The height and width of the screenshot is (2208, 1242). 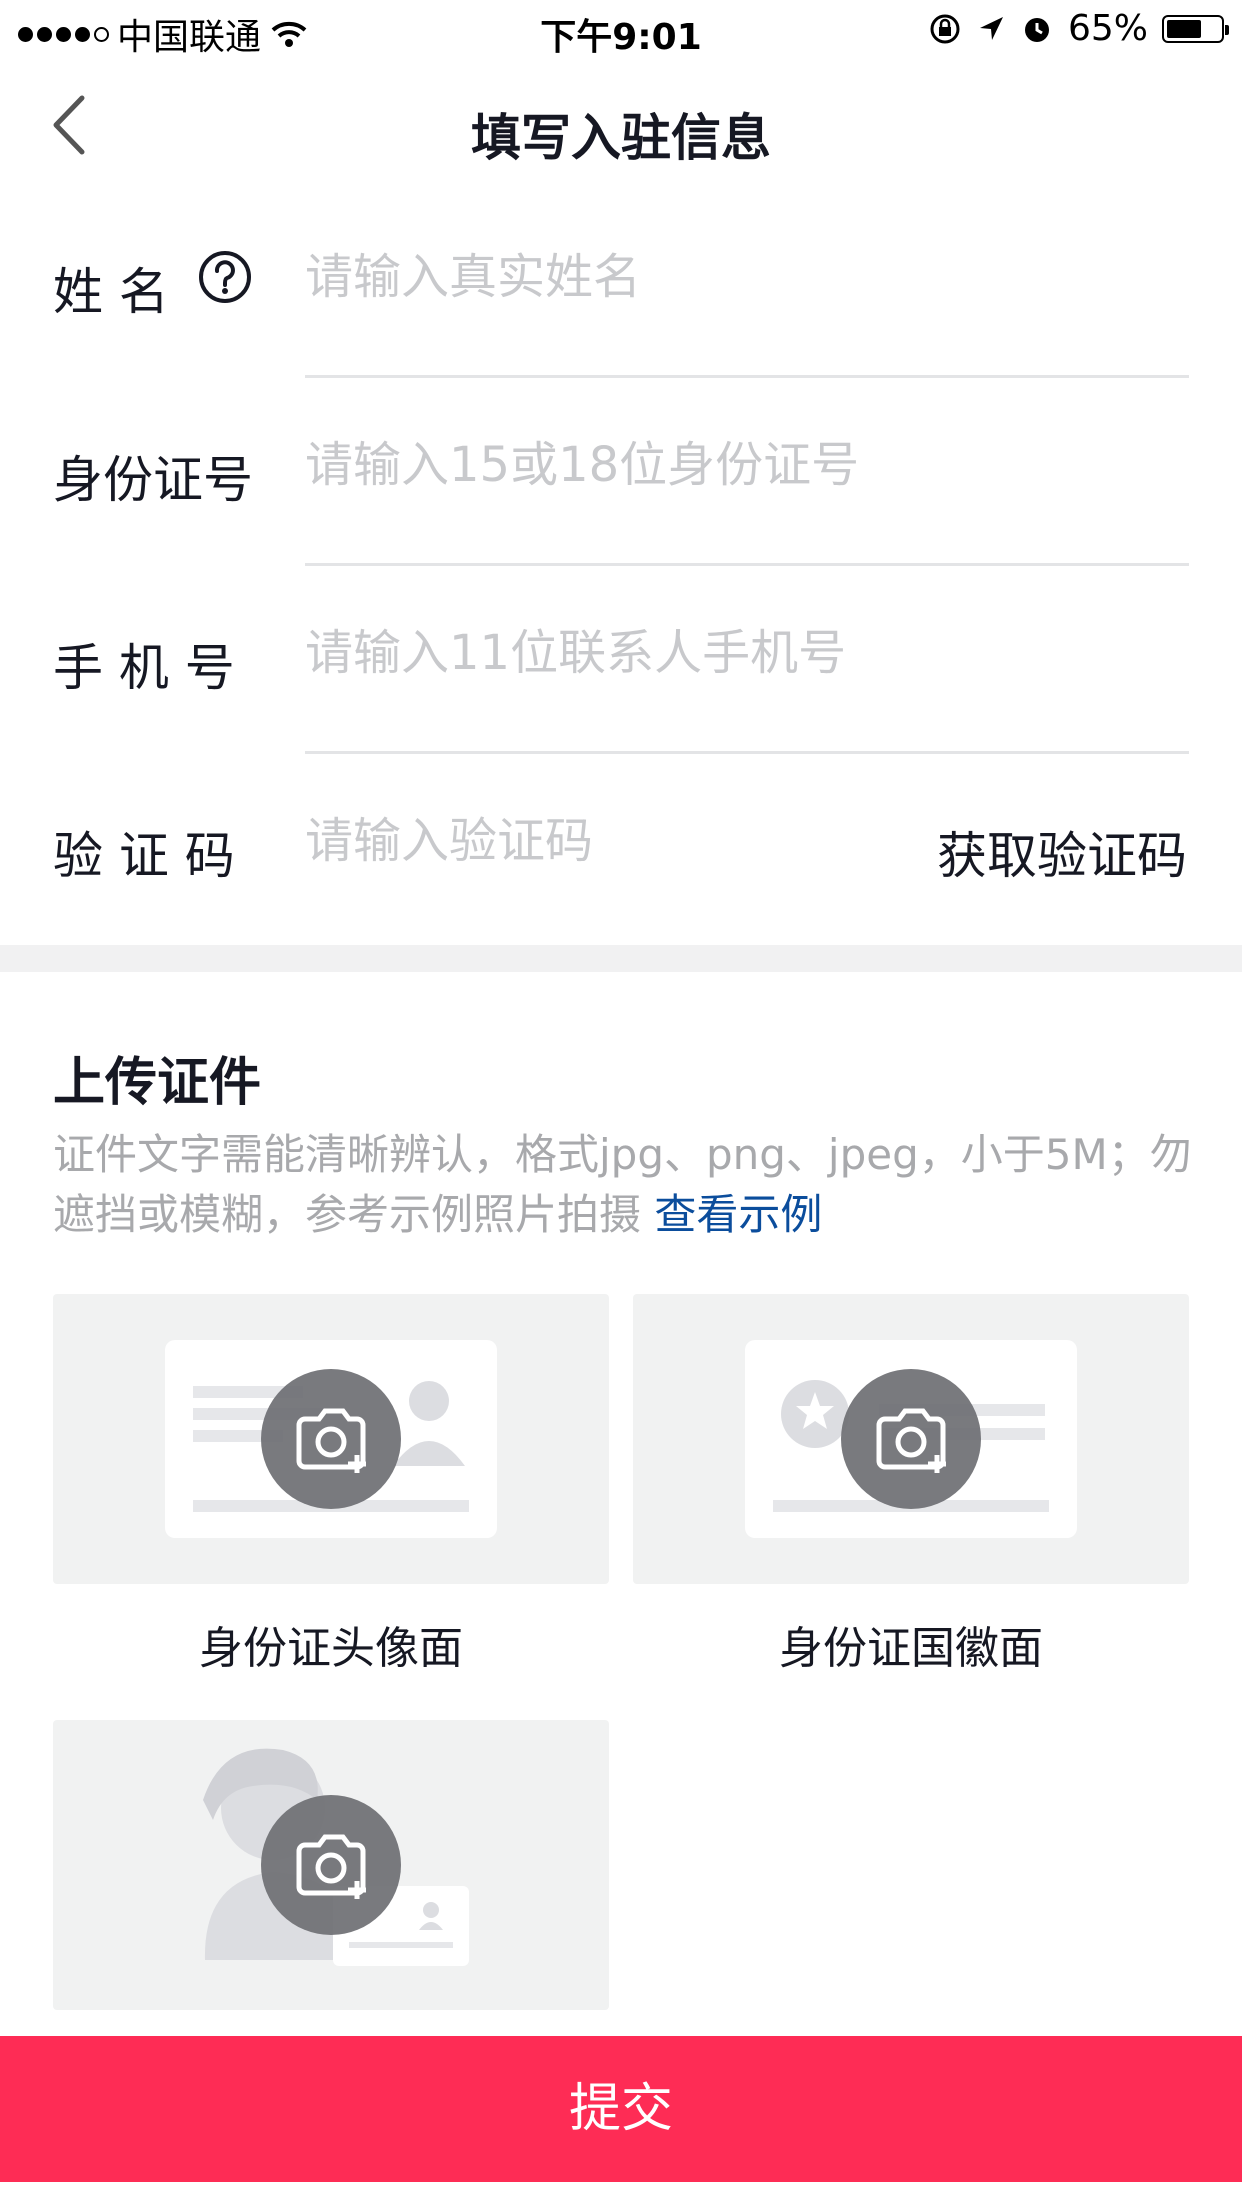 What do you see at coordinates (621, 30) in the screenshot?
I see `status-bar: 中国联通 下午9:01 65%` at bounding box center [621, 30].